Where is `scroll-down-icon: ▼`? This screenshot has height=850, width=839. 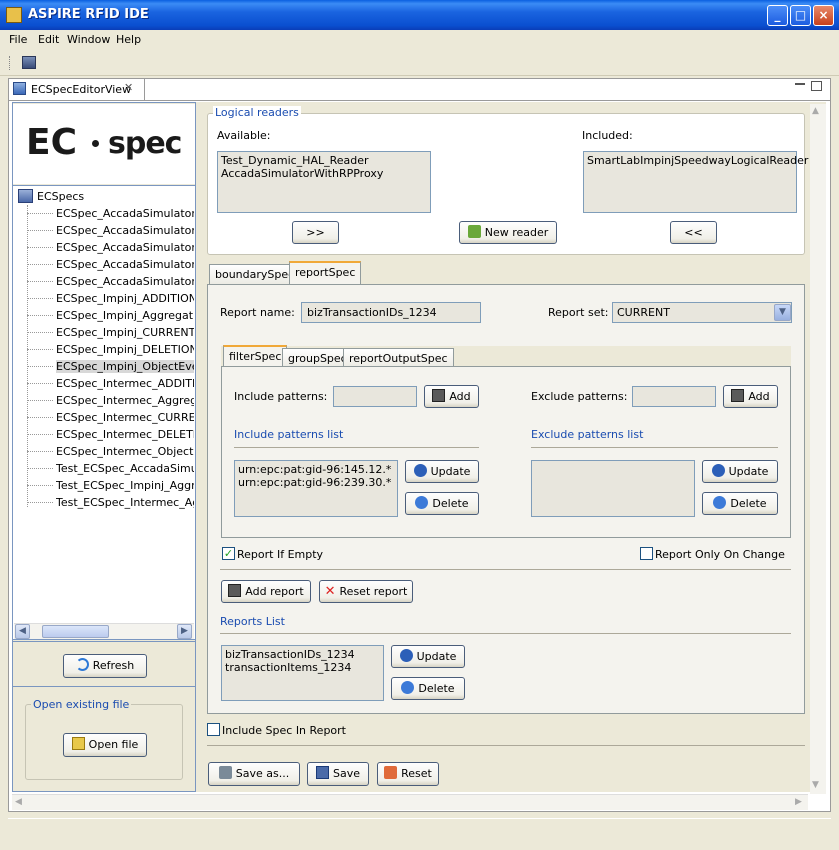
scroll-down-icon: ▼ is located at coordinates (815, 785).